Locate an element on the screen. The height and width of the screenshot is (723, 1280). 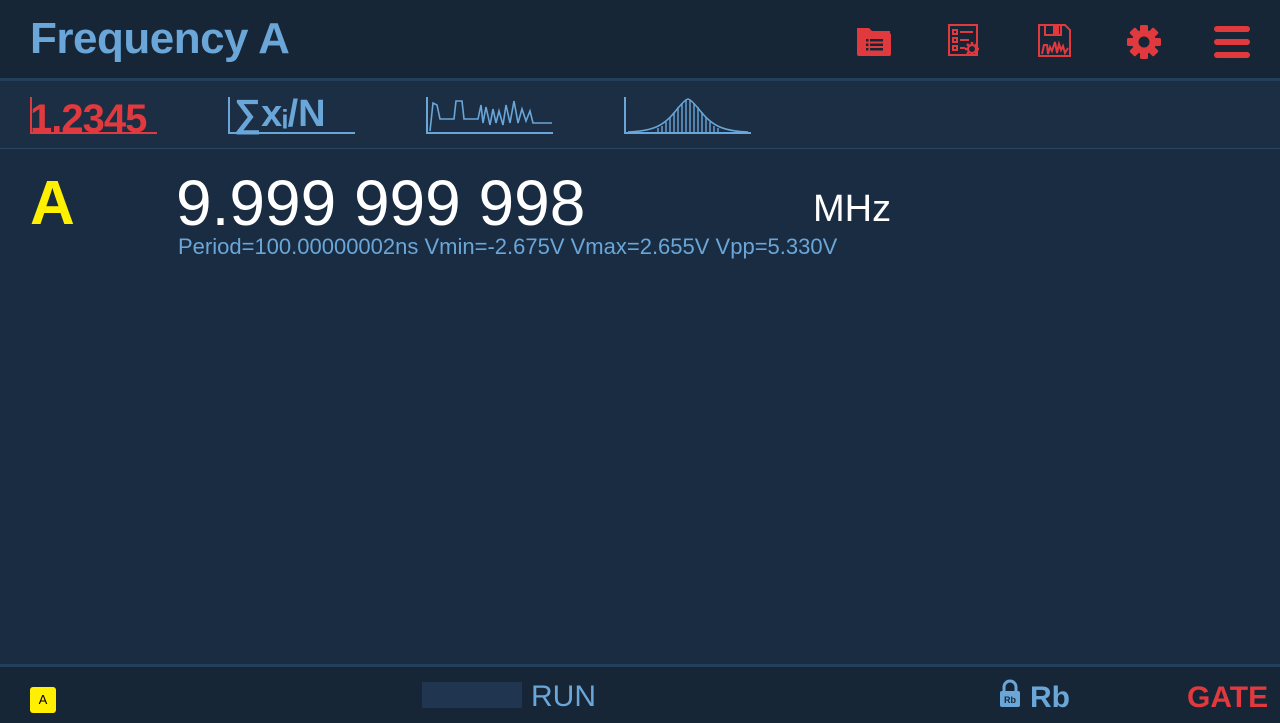
tab-statistics-view: ∑xᵢ/N is located at coordinates (292, 114).